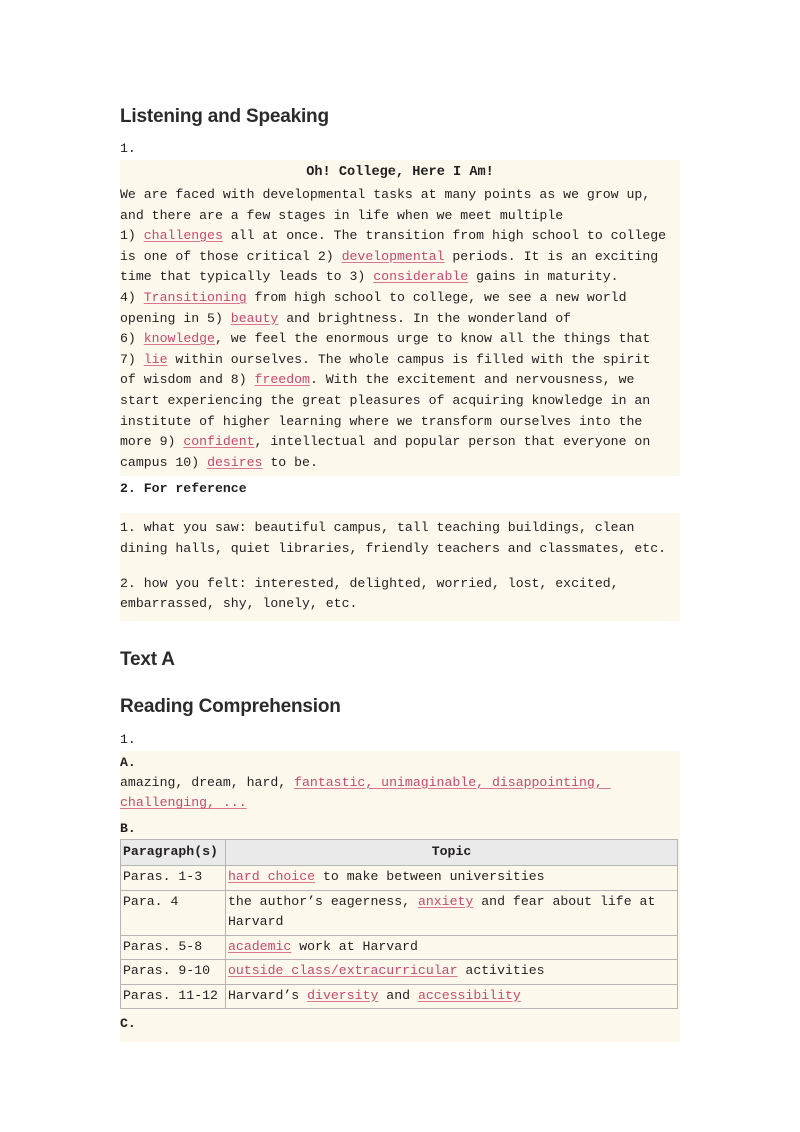 The width and height of the screenshot is (800, 1132). I want to click on answer-blank-10: desires, so click(235, 462).